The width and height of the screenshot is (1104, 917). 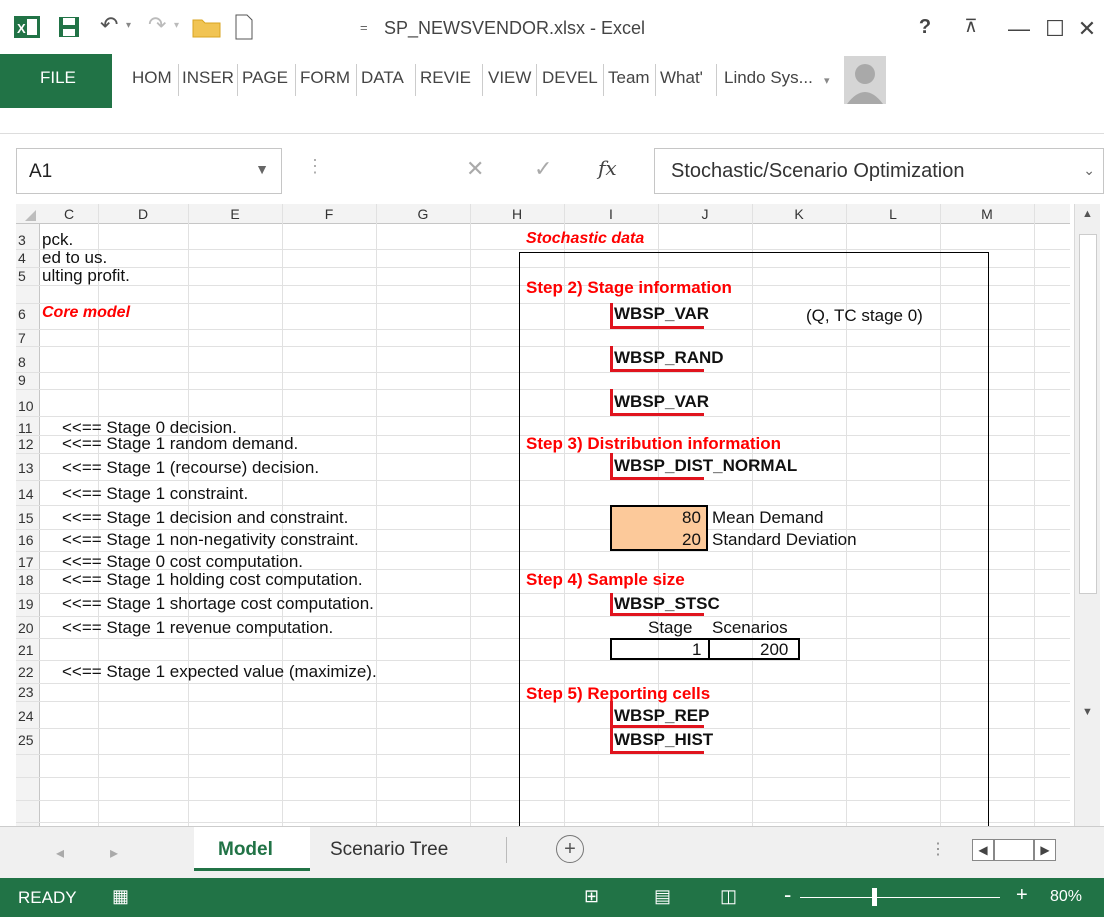 I want to click on zoom-level: 80%, so click(x=1066, y=897).